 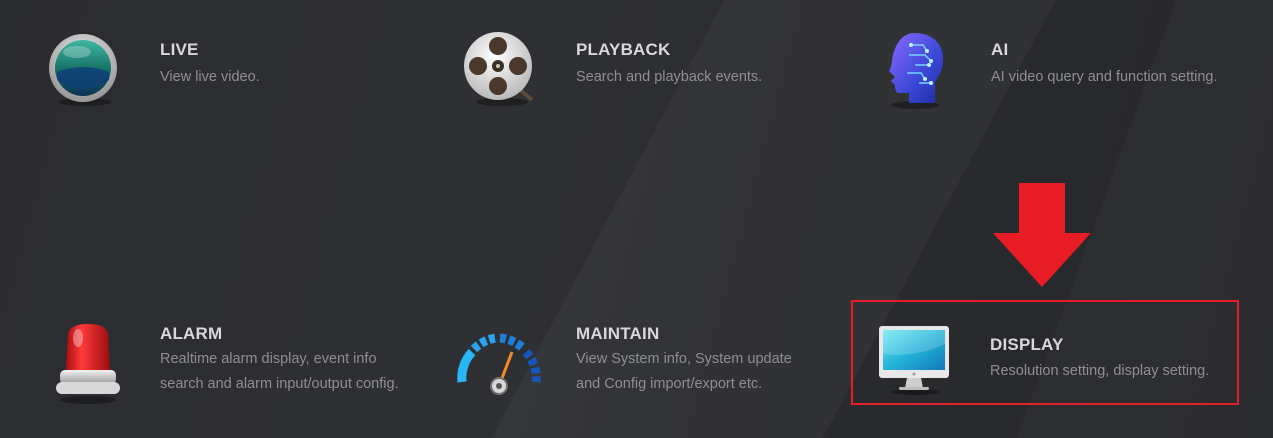 I want to click on film-reel-icon, so click(x=500, y=70).